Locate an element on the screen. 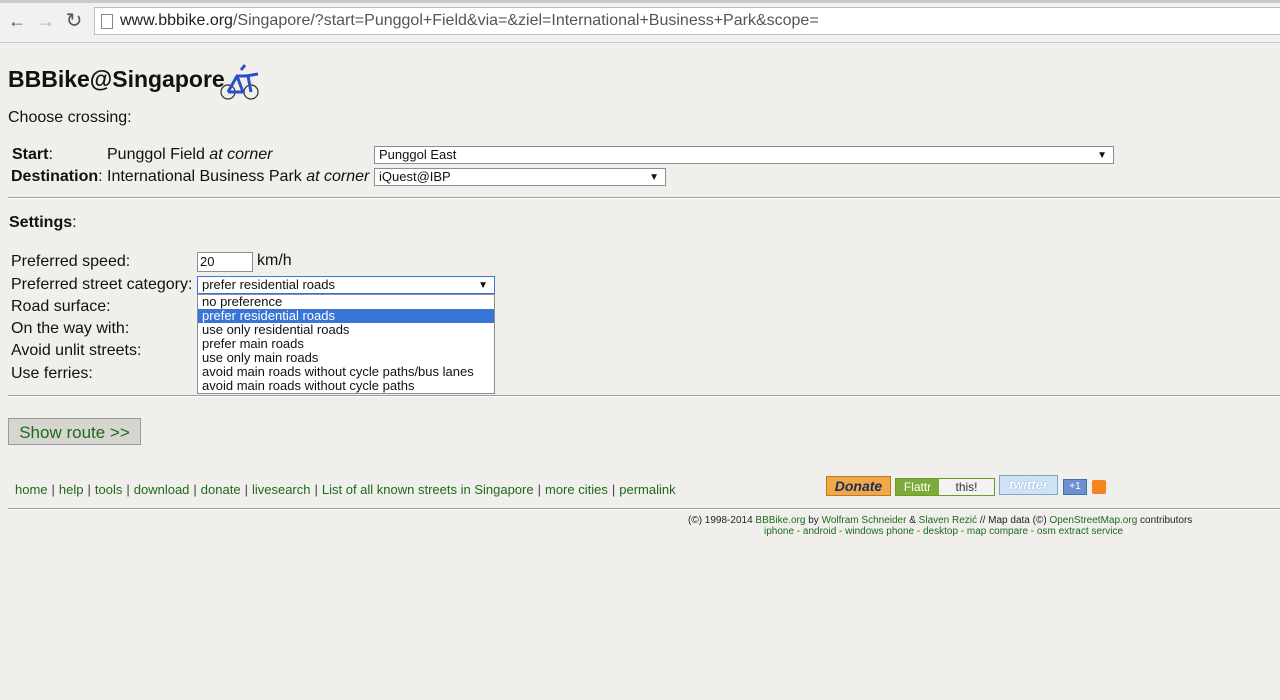  link-help: help is located at coordinates (71, 489).